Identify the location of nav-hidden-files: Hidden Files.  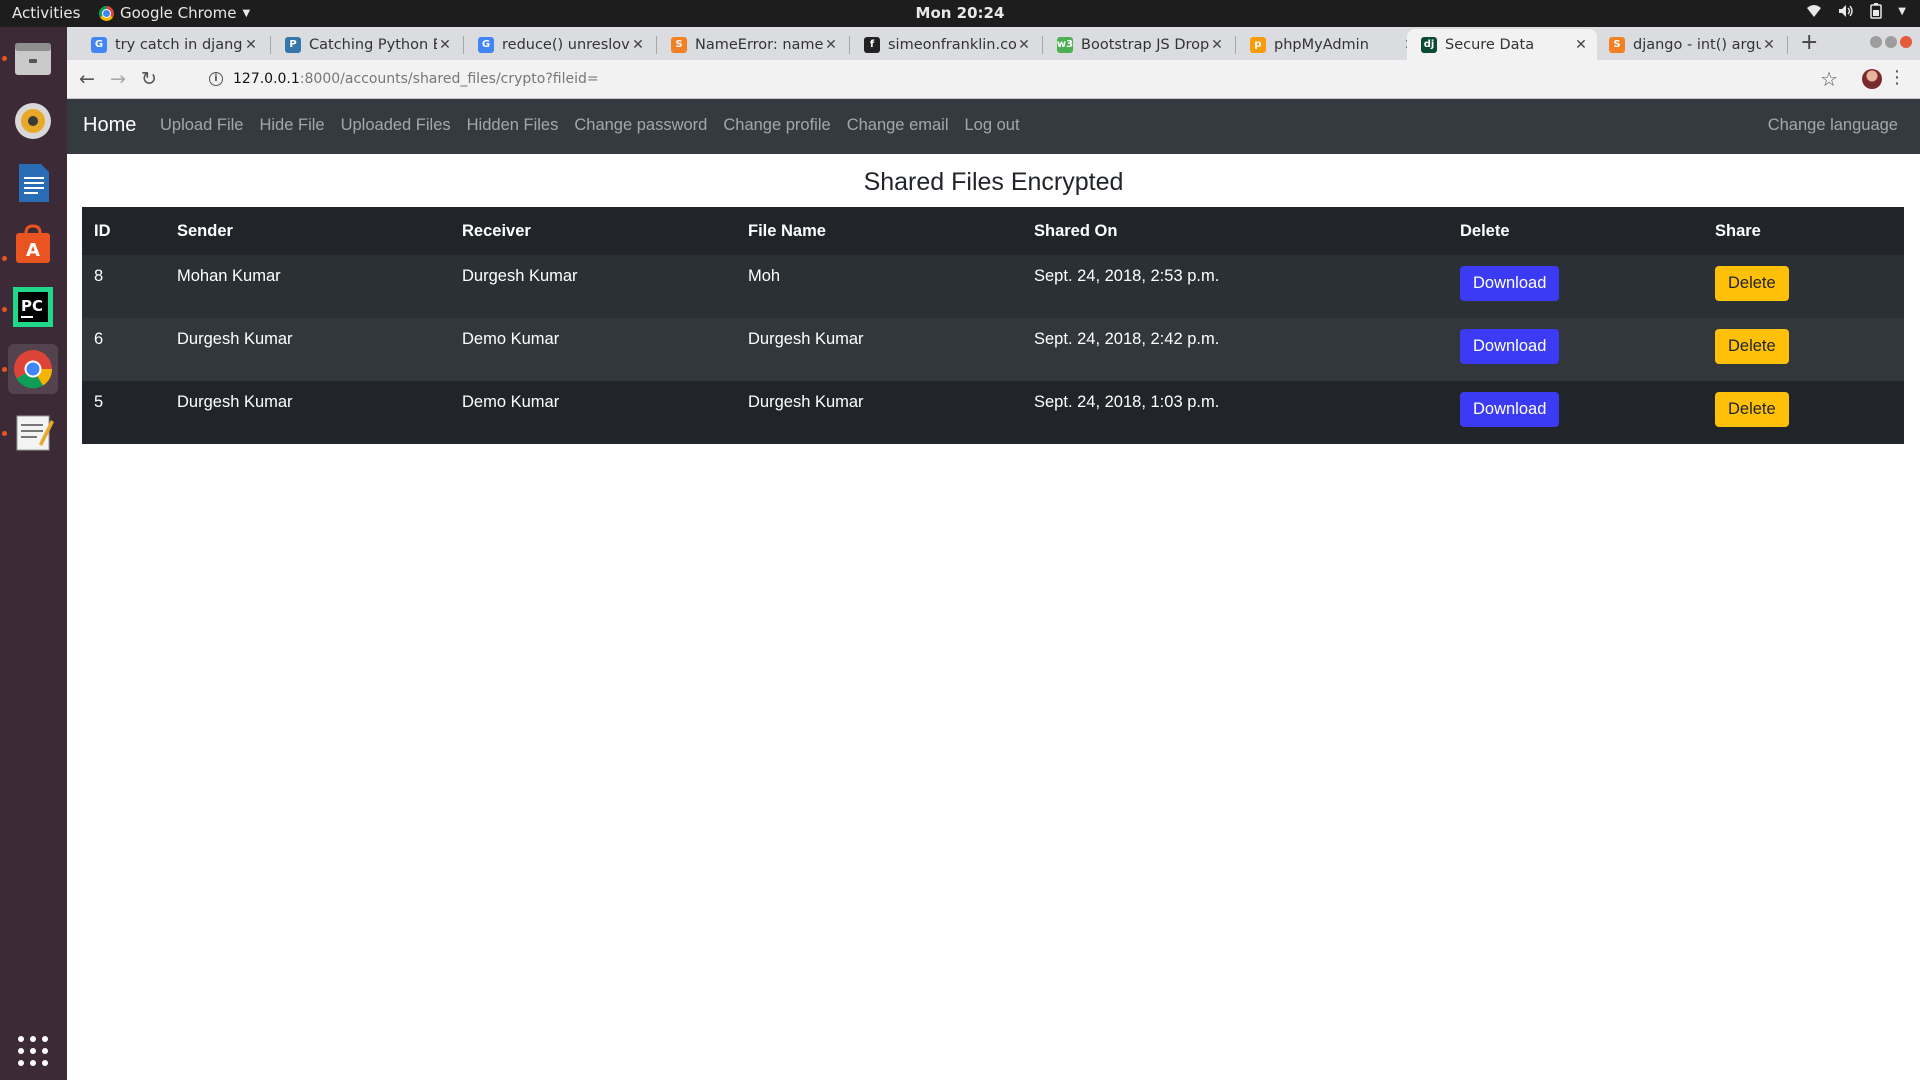
(513, 125).